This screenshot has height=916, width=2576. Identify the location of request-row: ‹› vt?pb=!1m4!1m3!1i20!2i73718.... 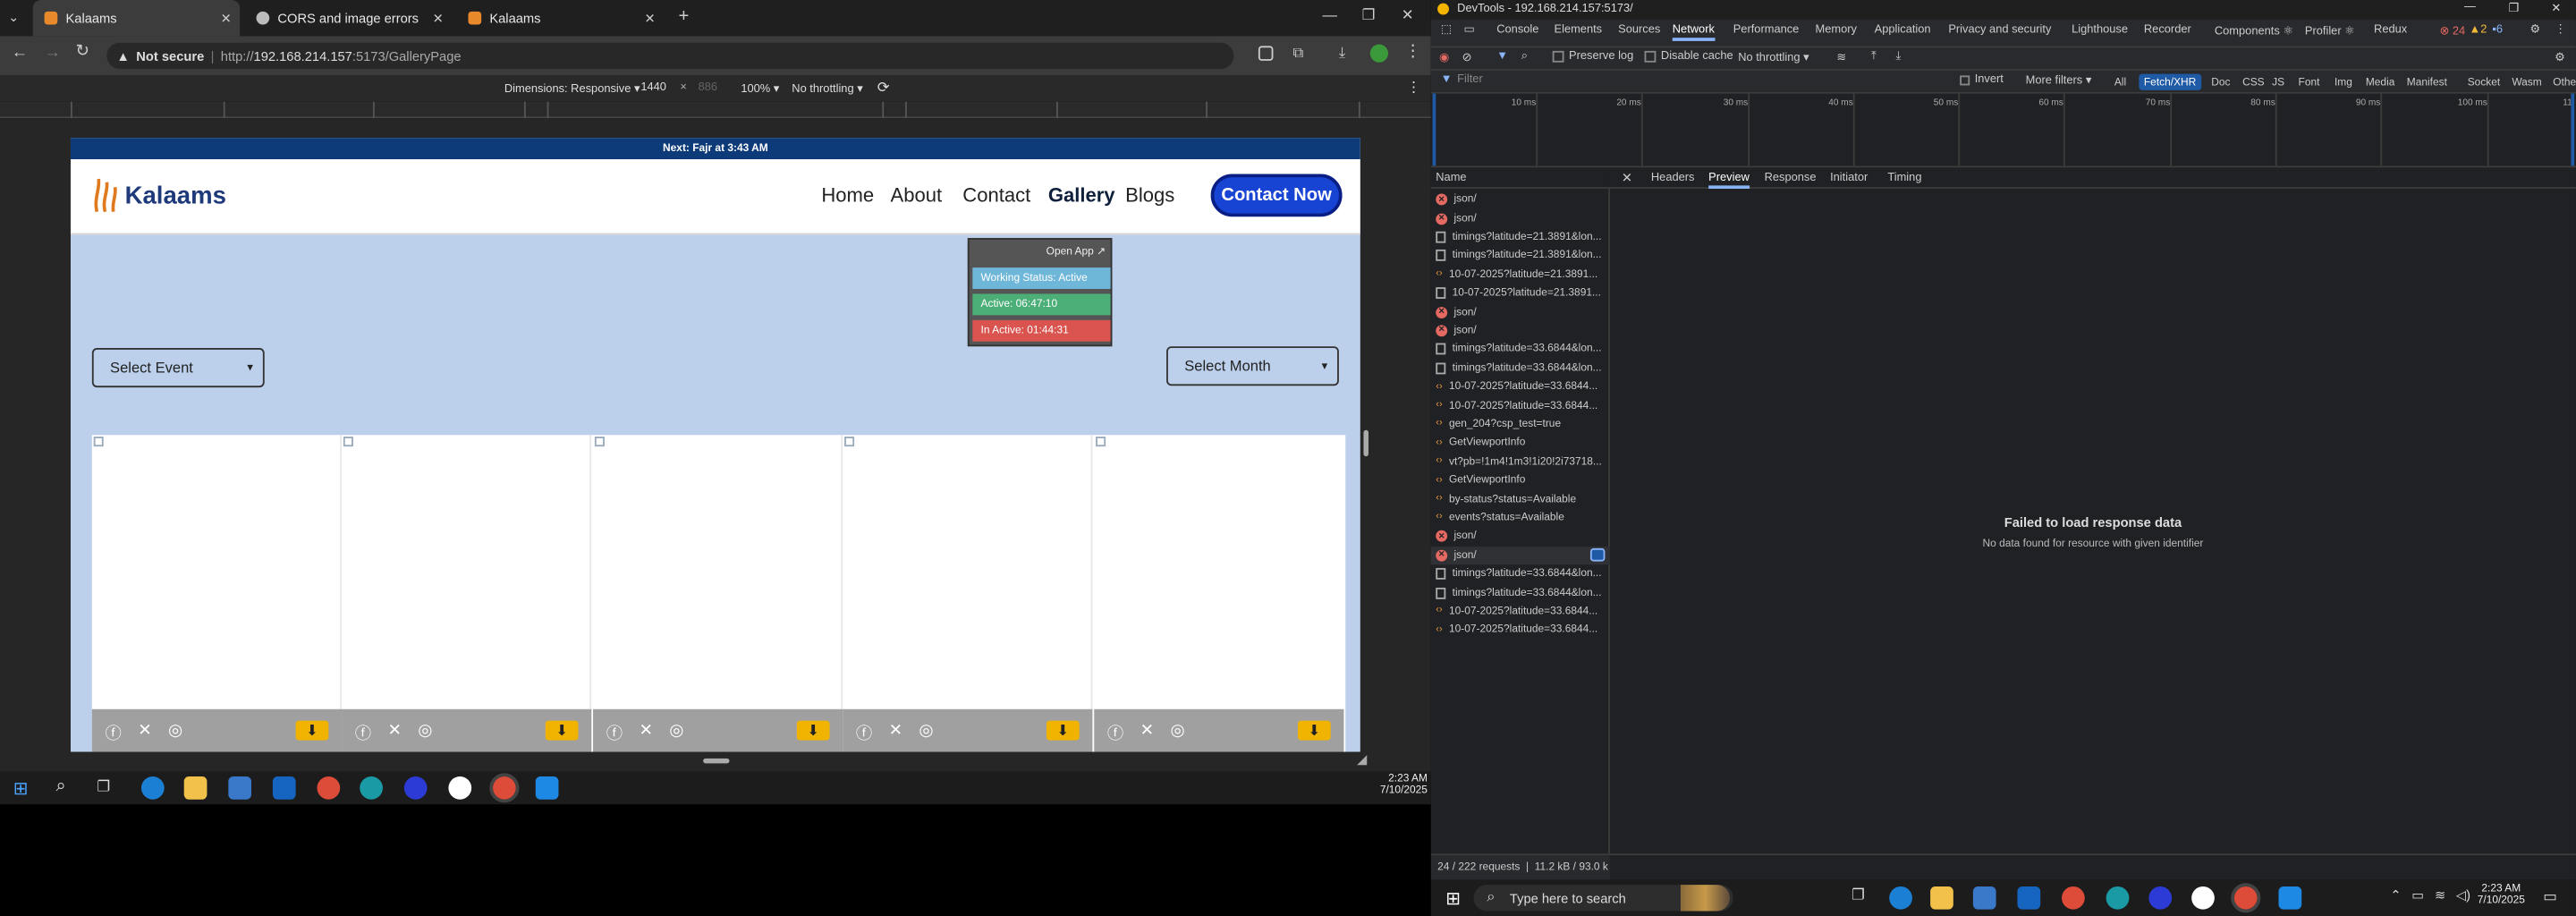
(1520, 462).